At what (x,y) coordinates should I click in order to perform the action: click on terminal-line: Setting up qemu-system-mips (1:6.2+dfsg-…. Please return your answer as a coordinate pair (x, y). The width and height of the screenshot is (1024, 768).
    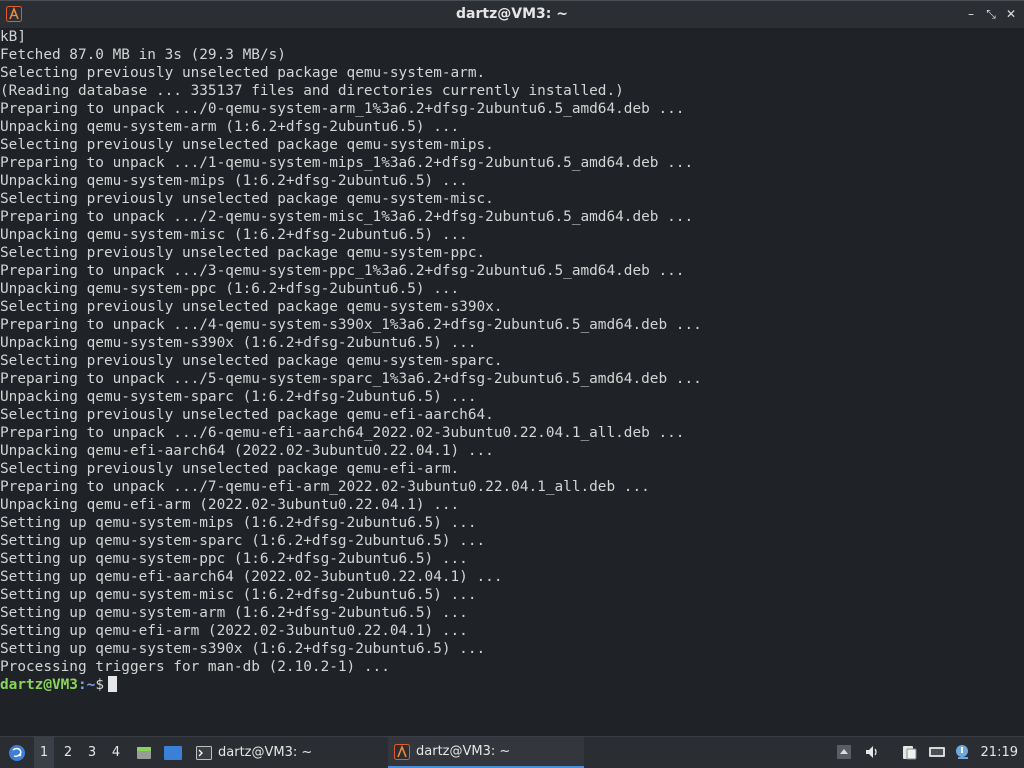
    Looking at the image, I should click on (238, 523).